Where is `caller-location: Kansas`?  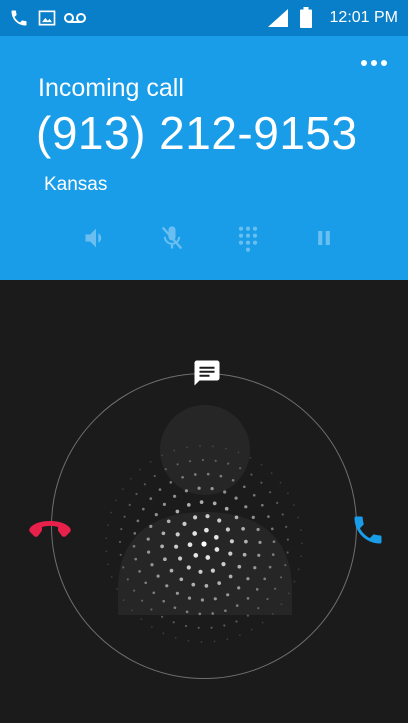
caller-location: Kansas is located at coordinates (76, 184).